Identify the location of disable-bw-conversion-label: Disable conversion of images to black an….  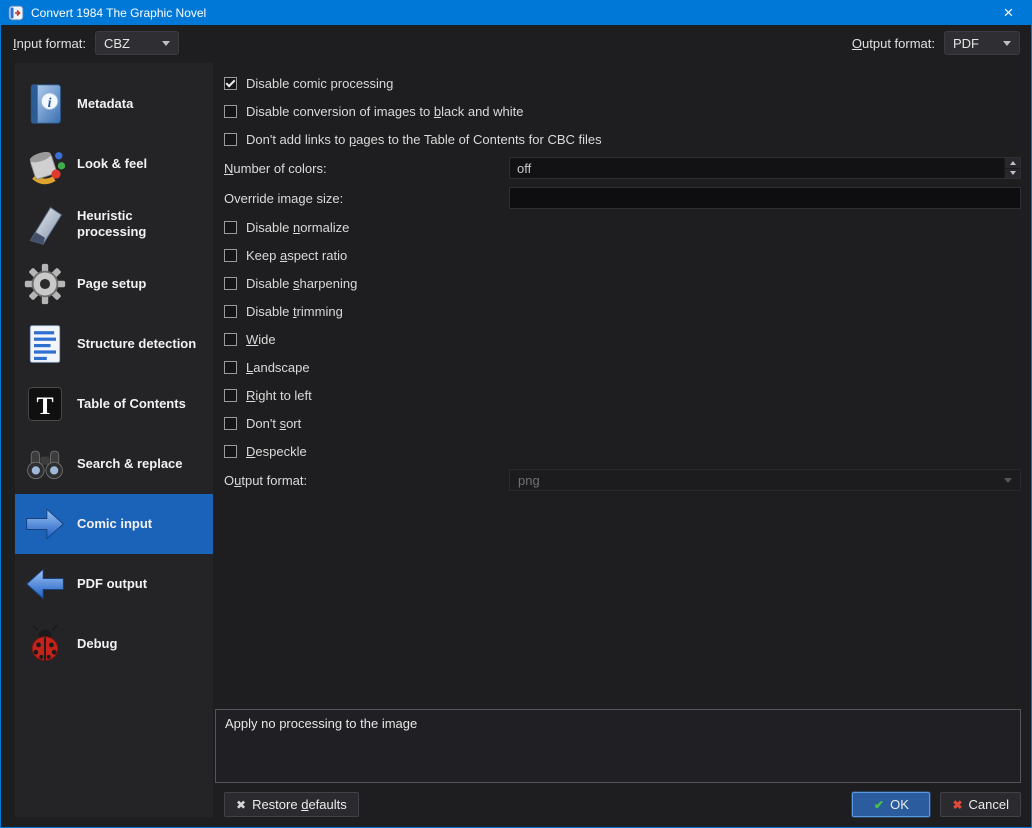
(385, 111).